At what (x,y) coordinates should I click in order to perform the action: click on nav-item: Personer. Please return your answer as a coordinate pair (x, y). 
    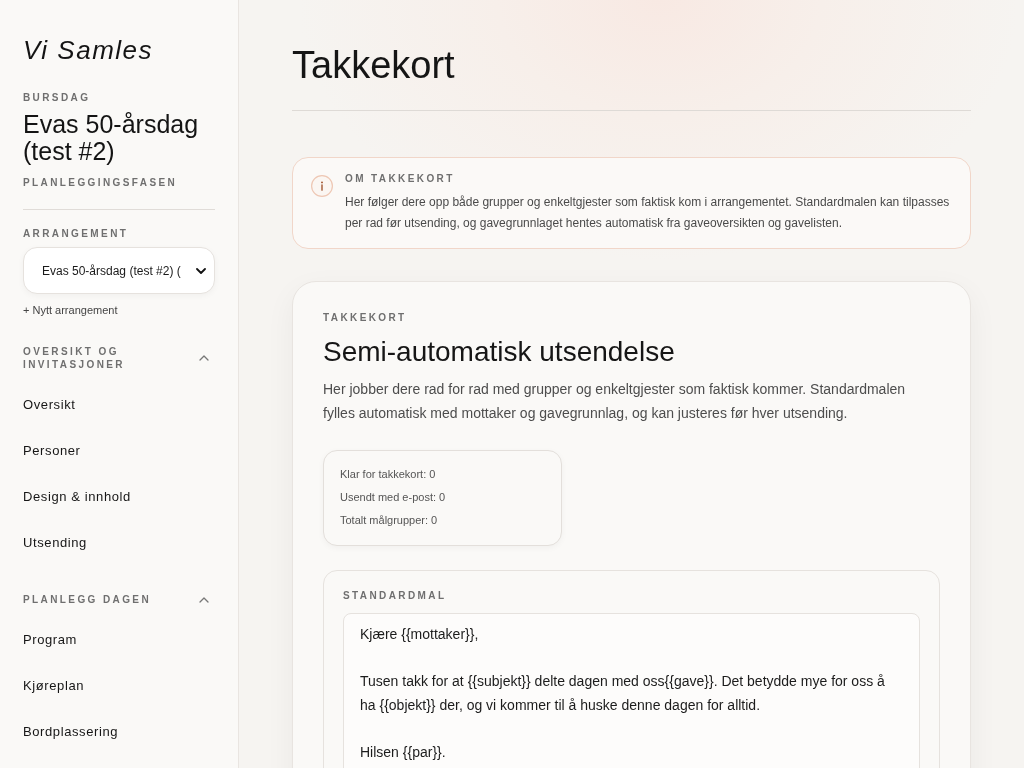
    Looking at the image, I should click on (52, 450).